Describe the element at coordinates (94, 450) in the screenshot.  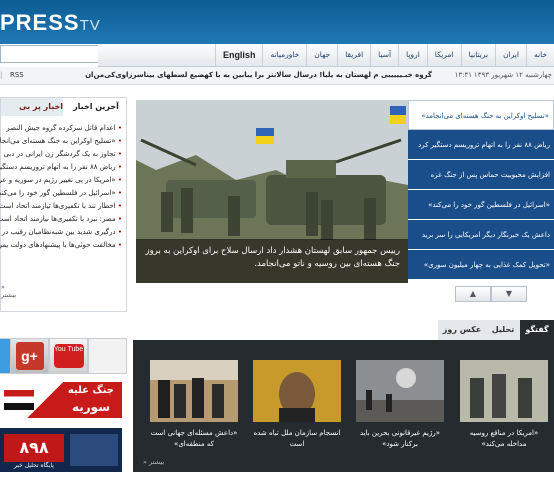
I see `press-banner-graphic` at that location.